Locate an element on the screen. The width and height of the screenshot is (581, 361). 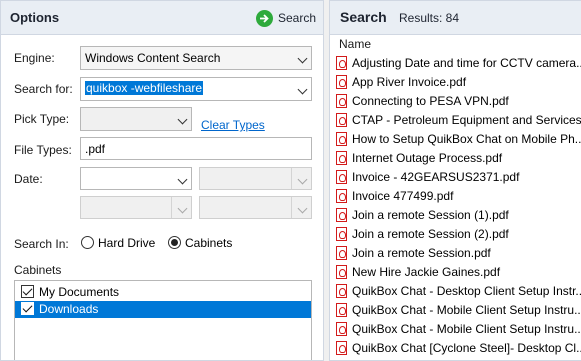
date-label: Date: is located at coordinates (28, 179).